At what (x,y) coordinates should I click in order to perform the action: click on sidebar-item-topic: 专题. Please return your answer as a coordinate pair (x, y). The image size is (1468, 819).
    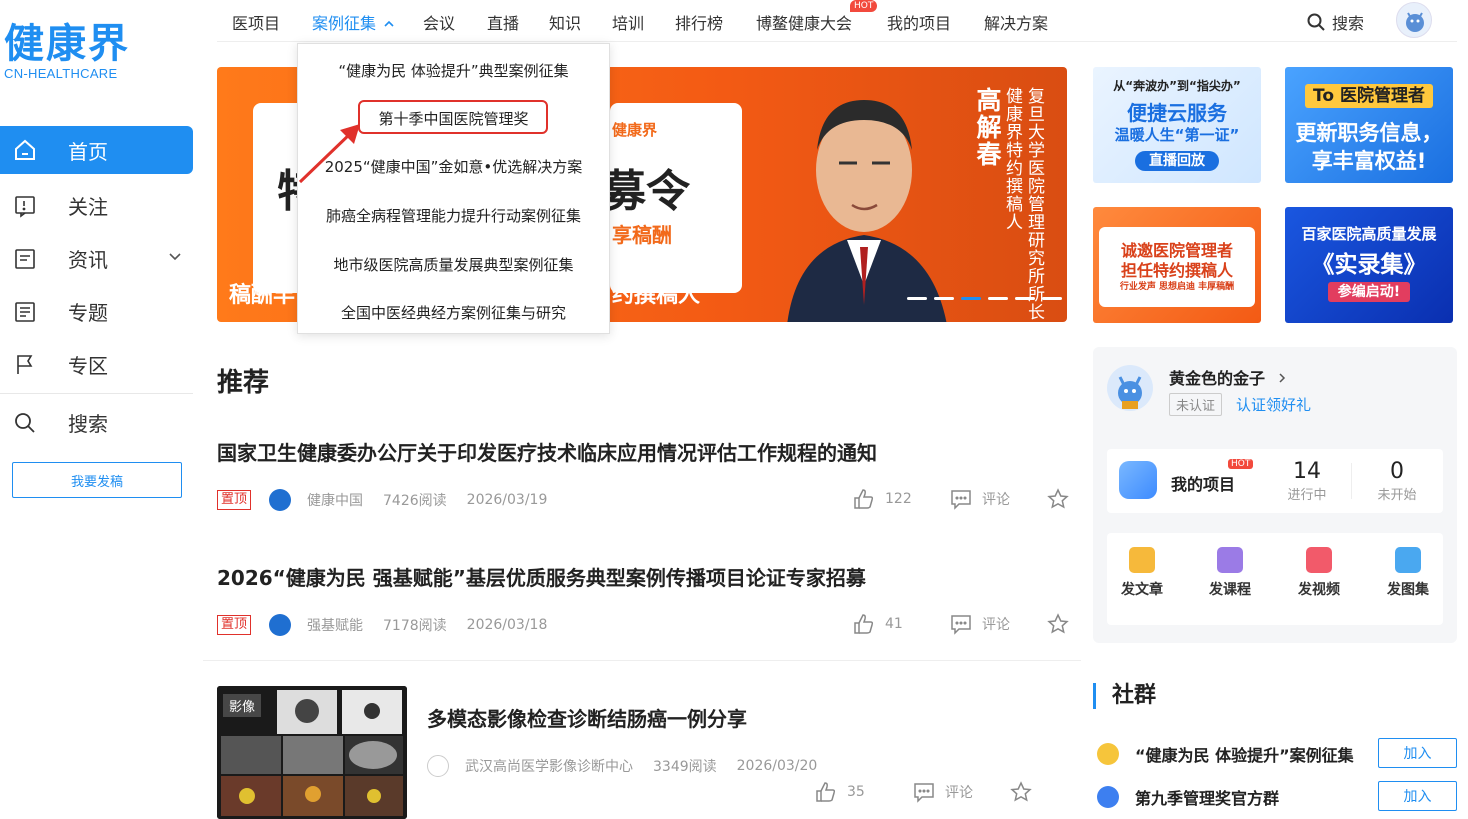
    Looking at the image, I should click on (96, 311).